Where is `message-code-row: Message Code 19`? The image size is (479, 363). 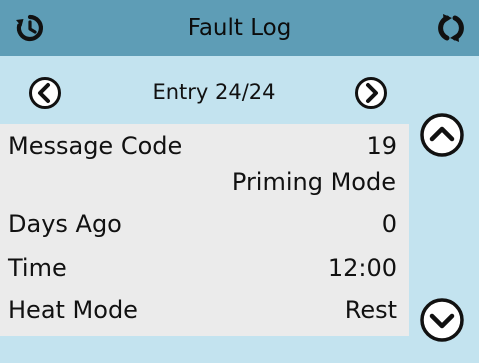
message-code-row: Message Code 19 is located at coordinates (204, 146).